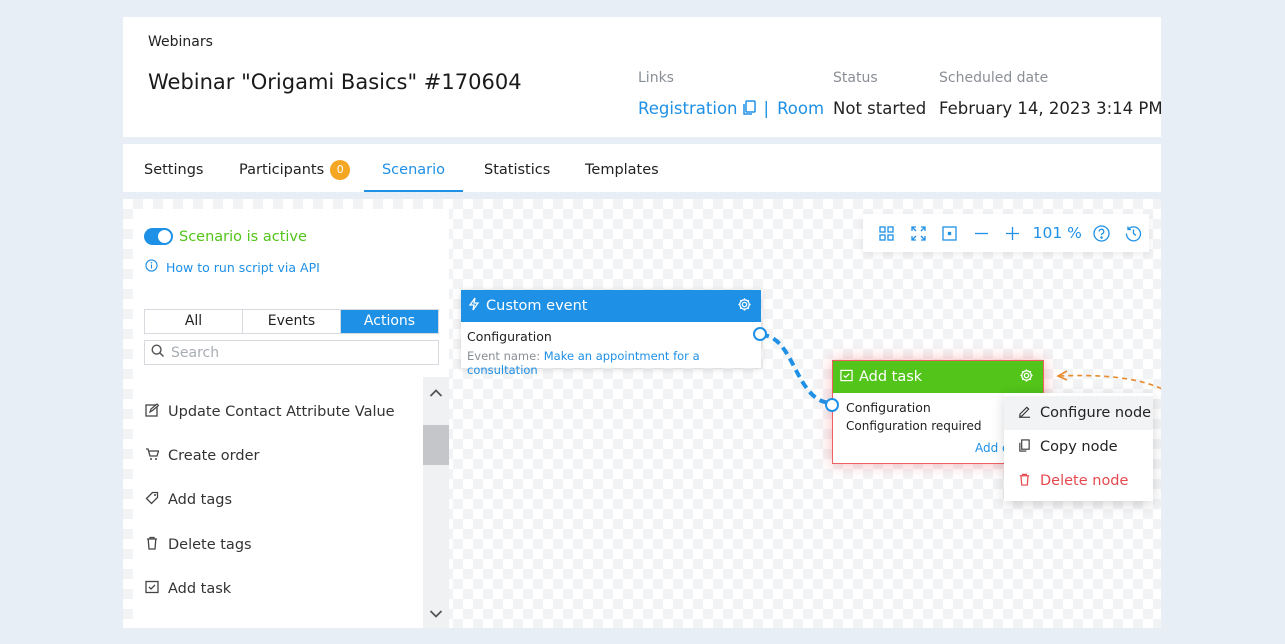 Image resolution: width=1285 pixels, height=644 pixels. What do you see at coordinates (340, 170) in the screenshot?
I see `participants-count-badge: 0` at bounding box center [340, 170].